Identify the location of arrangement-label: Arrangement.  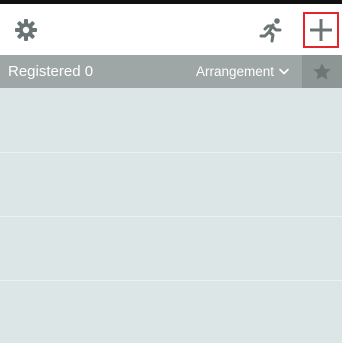
(235, 71).